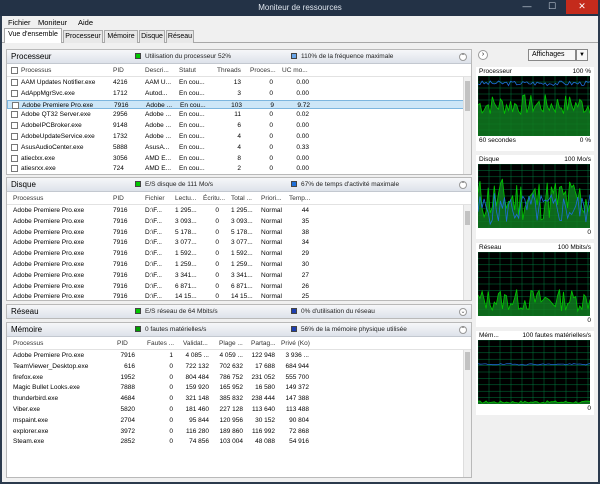  I want to click on minimize-button: —, so click(527, 7).